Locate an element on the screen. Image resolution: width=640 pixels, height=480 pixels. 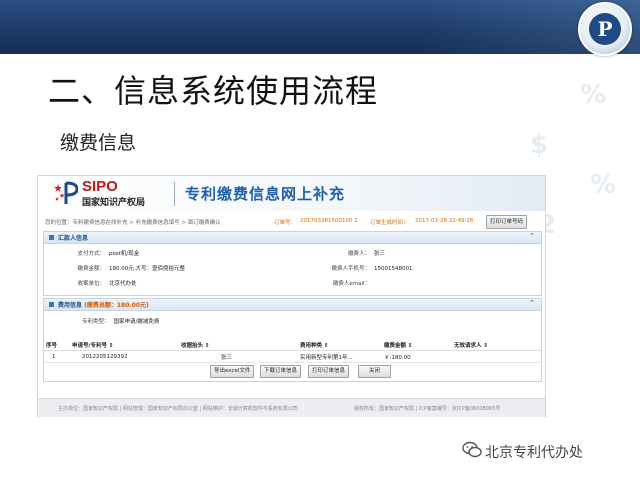
brand-cn: 国家知识产权局 is located at coordinates (114, 203).